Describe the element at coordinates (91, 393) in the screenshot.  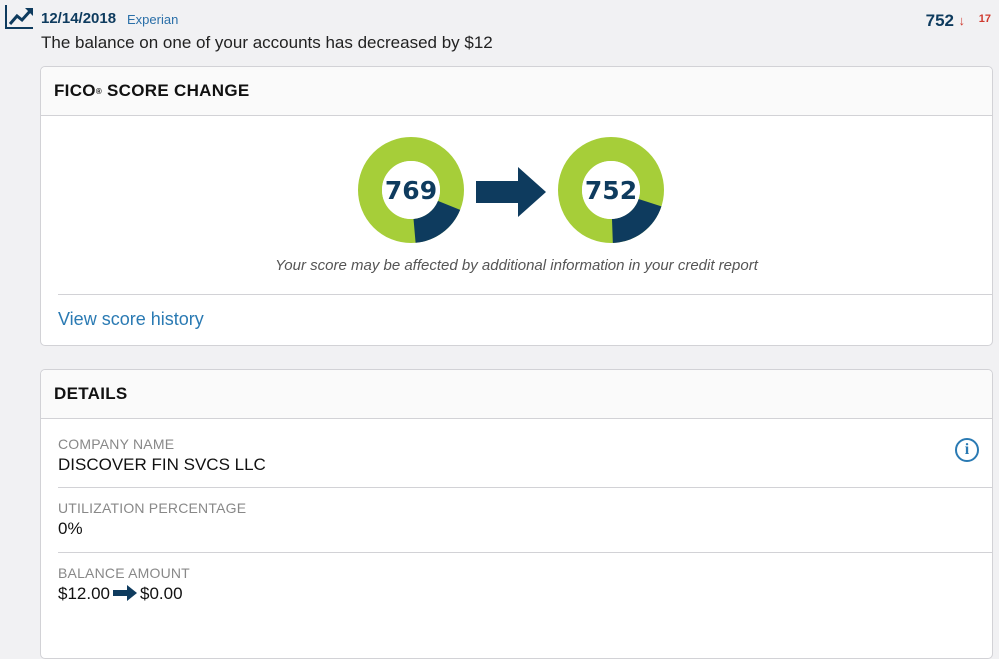
I see `details-title: DETAILS` at that location.